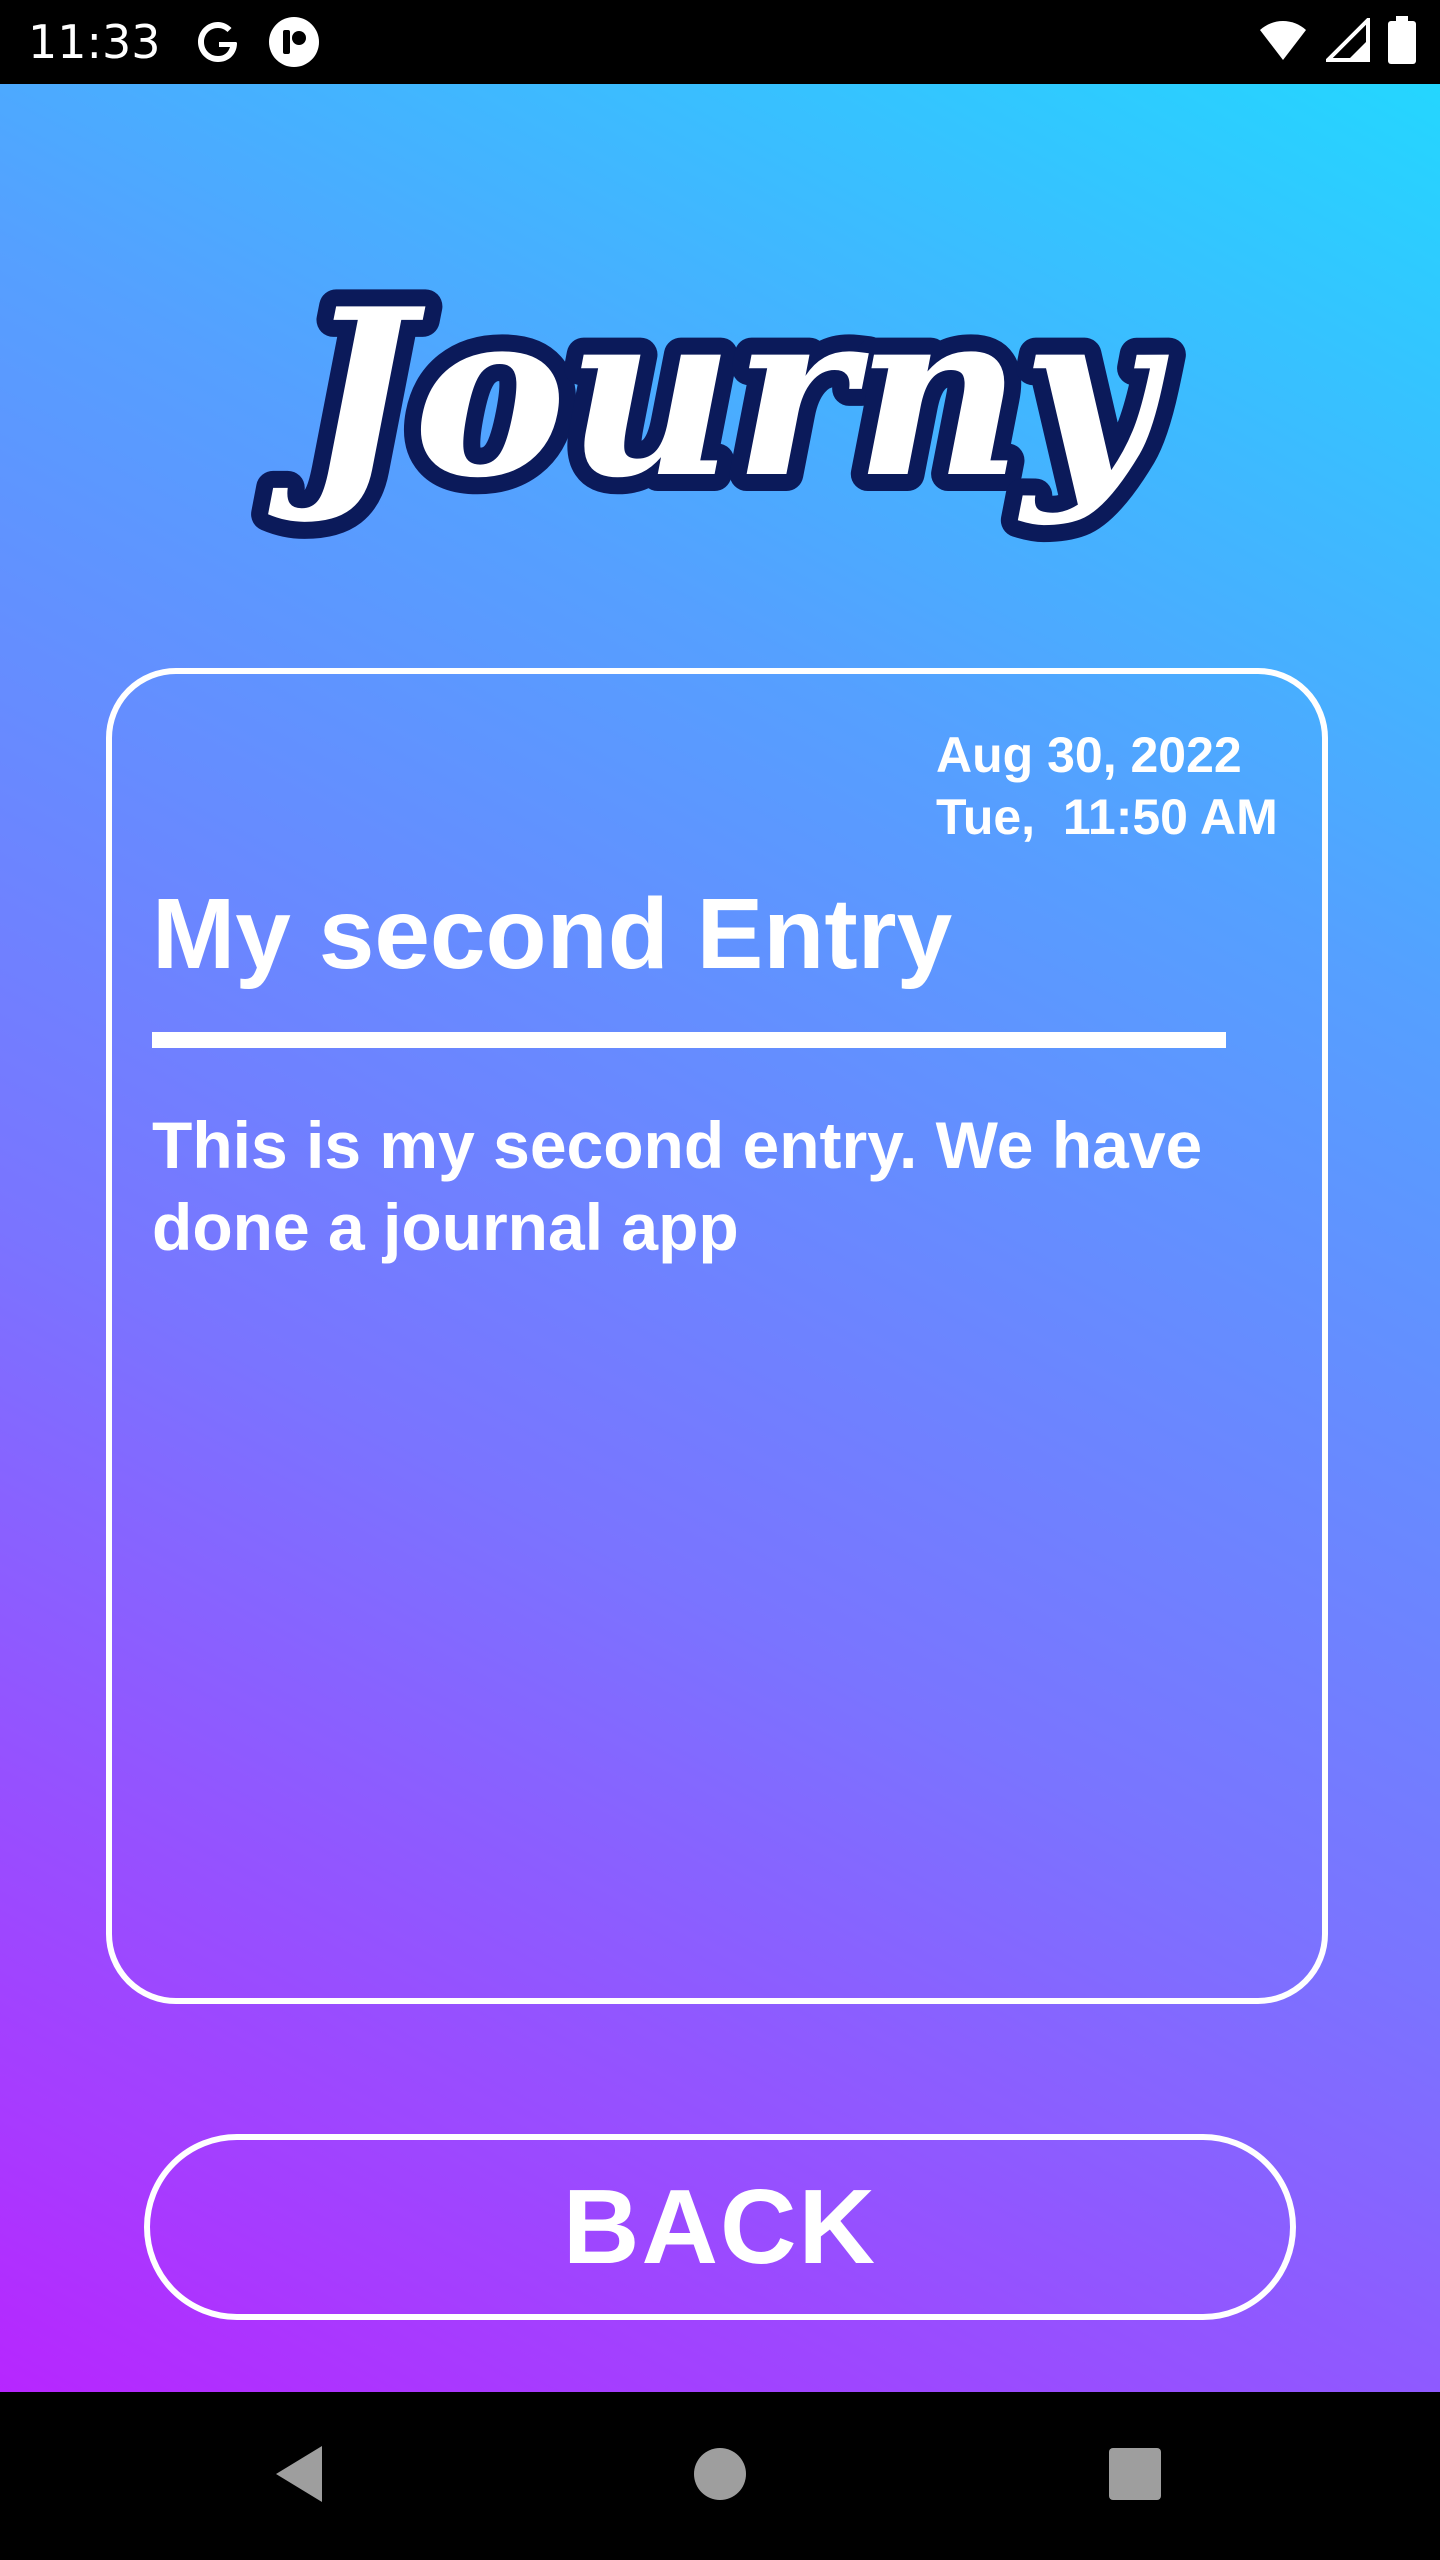 The image size is (1440, 2560). Describe the element at coordinates (1089, 755) in the screenshot. I see `entry-date: Aug 30, 2022` at that location.